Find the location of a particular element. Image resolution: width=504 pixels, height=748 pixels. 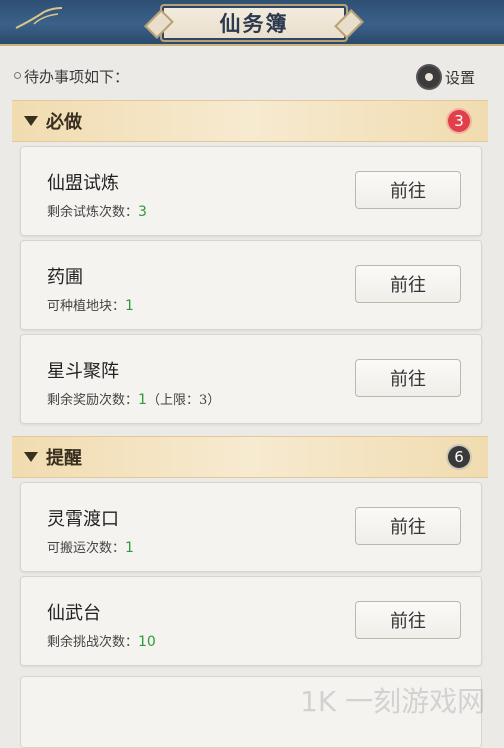

detail-label: 可搬运次数： is located at coordinates (86, 548).